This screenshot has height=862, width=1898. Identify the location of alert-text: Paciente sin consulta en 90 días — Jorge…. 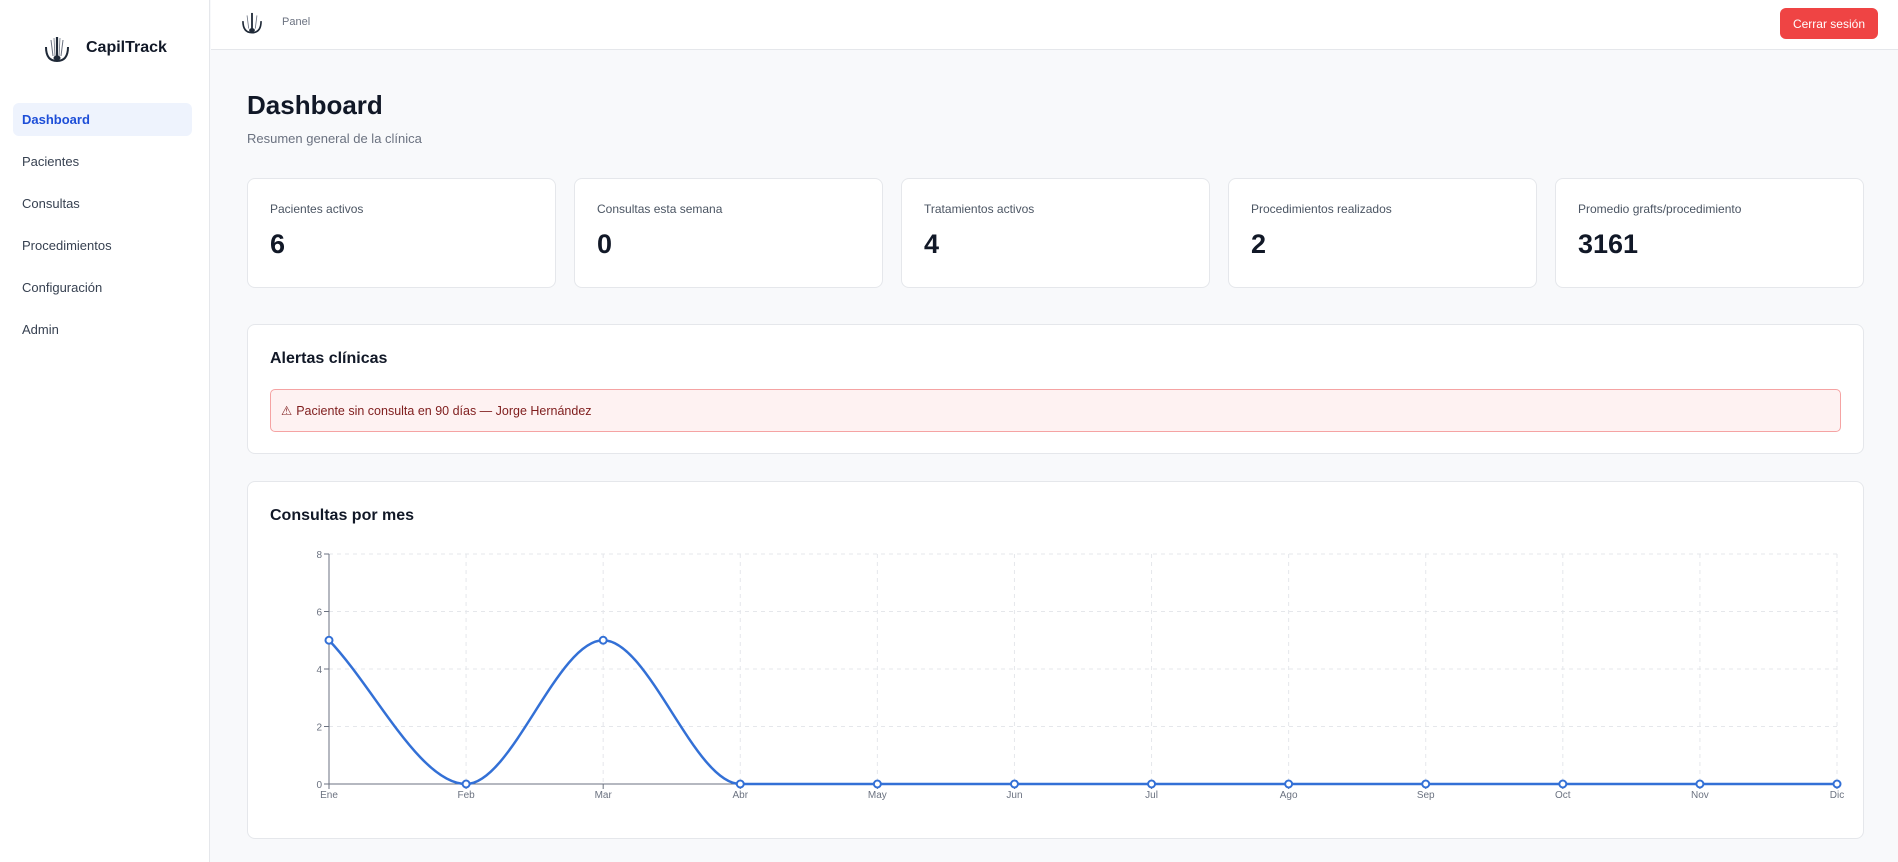
(444, 410).